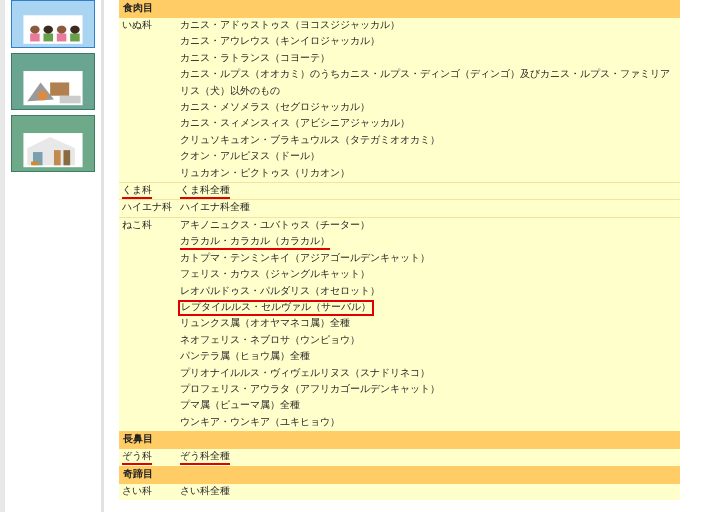 This screenshot has height=512, width=720. What do you see at coordinates (425, 83) in the screenshot?
I see `species-name: カニス・ルプス（オオカミ）のうちカニス・ルプス・ディンゴ（ディンゴ）及びカニス・ルプス・ファミリアリス（犬）以外のもの` at bounding box center [425, 83].